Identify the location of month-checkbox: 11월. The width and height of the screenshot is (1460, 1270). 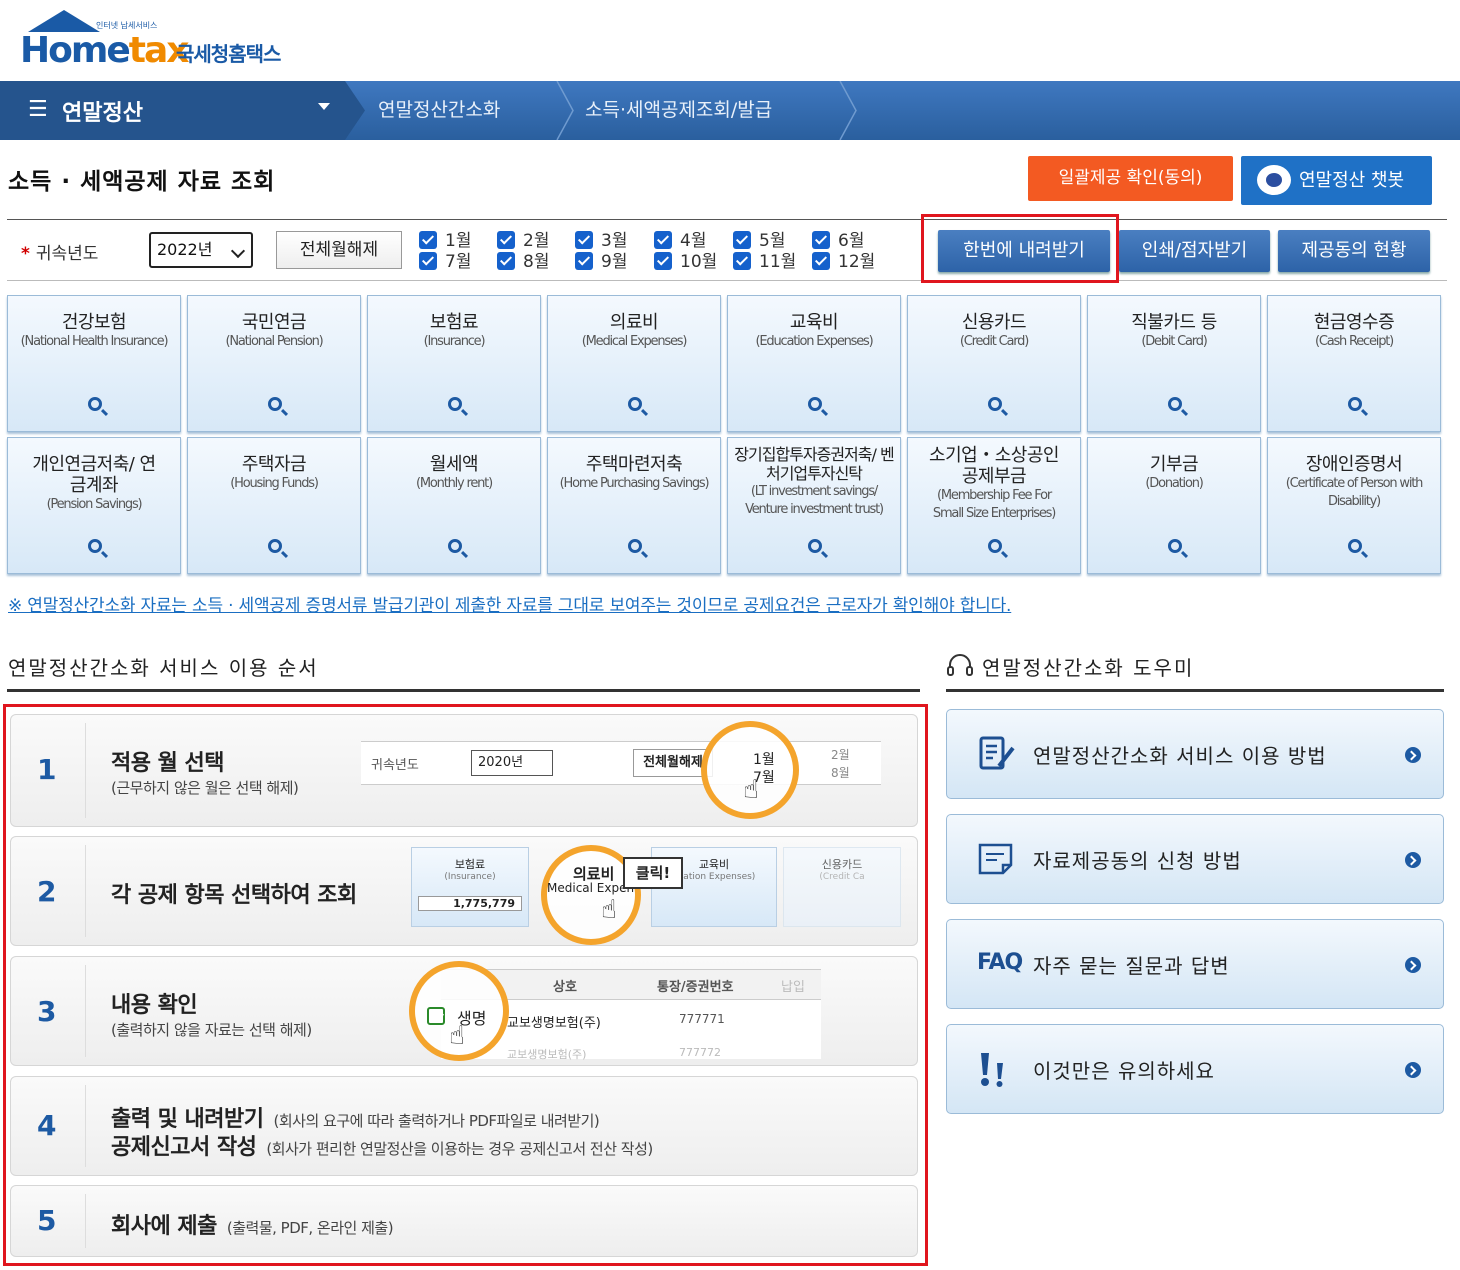
(764, 262).